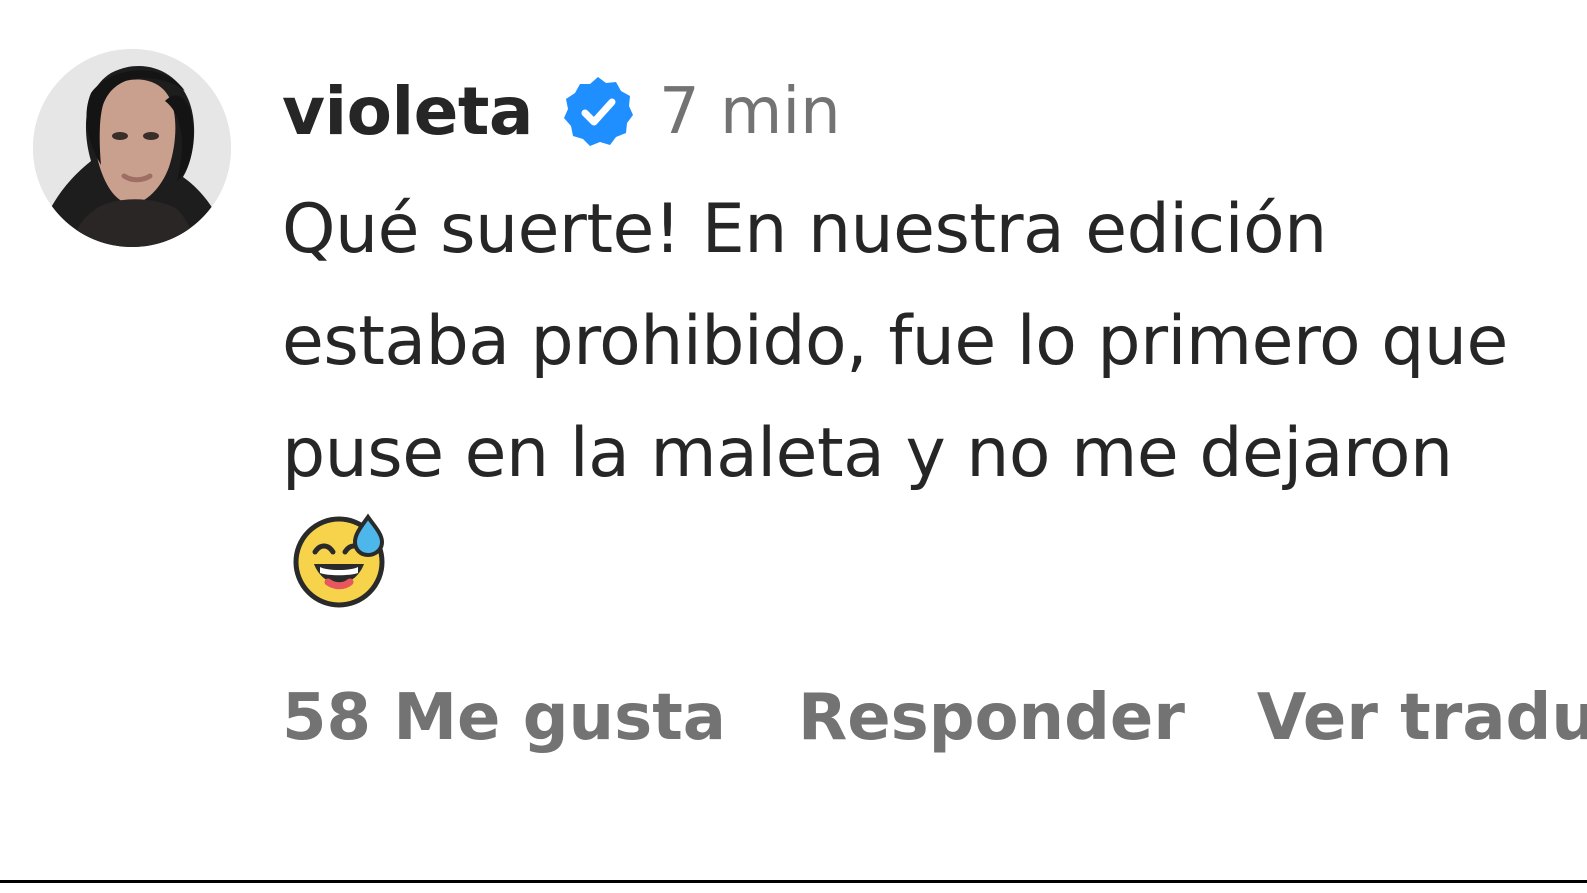  What do you see at coordinates (598, 112) in the screenshot?
I see `verified-badge-icon` at bounding box center [598, 112].